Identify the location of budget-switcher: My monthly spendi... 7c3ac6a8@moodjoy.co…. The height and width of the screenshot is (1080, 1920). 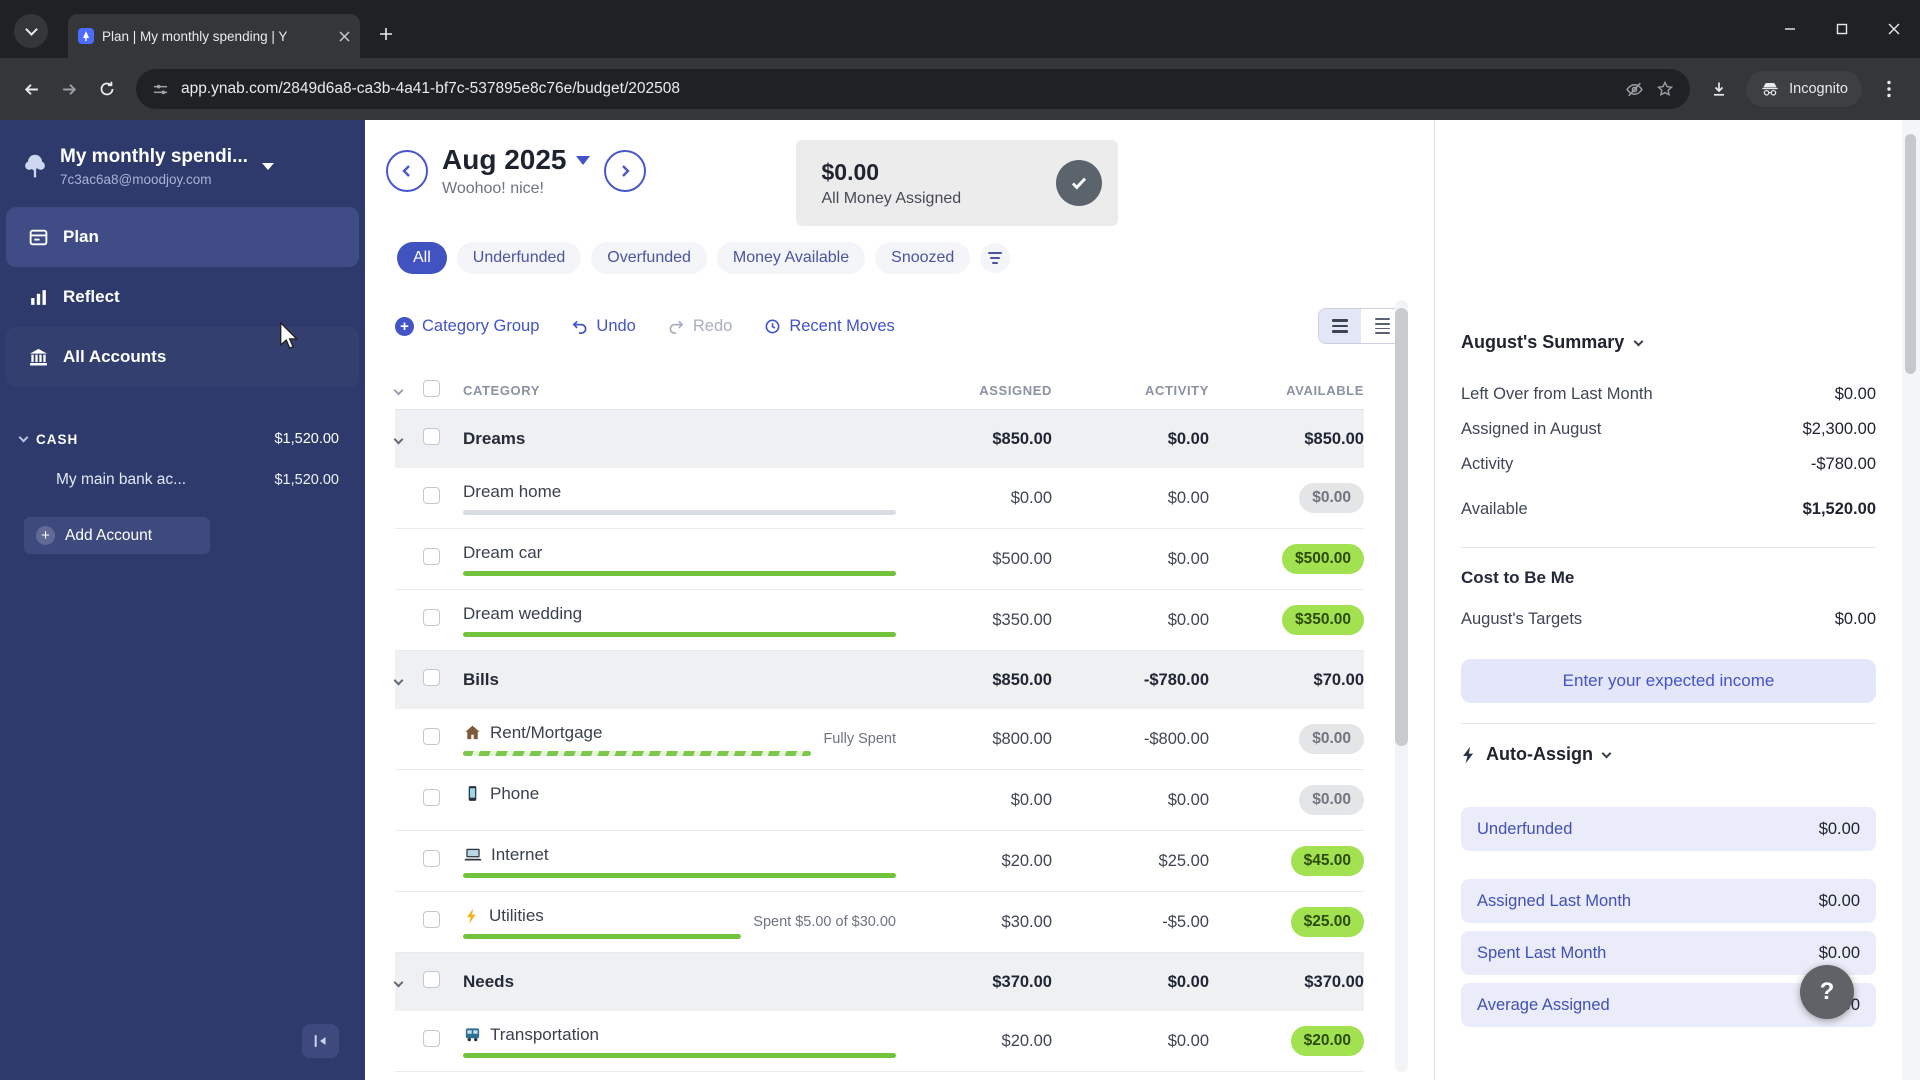
(182, 163).